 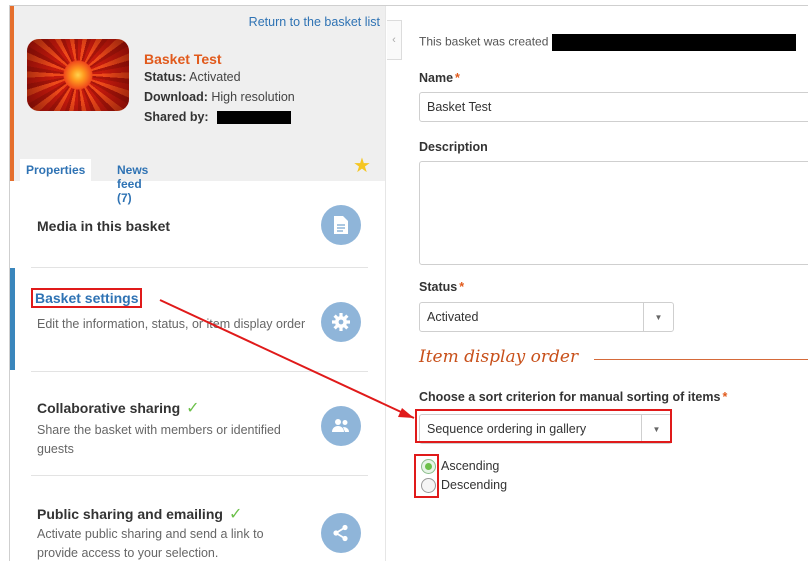 What do you see at coordinates (132, 182) in the screenshot?
I see `tab-news-feed: News feed (7)` at bounding box center [132, 182].